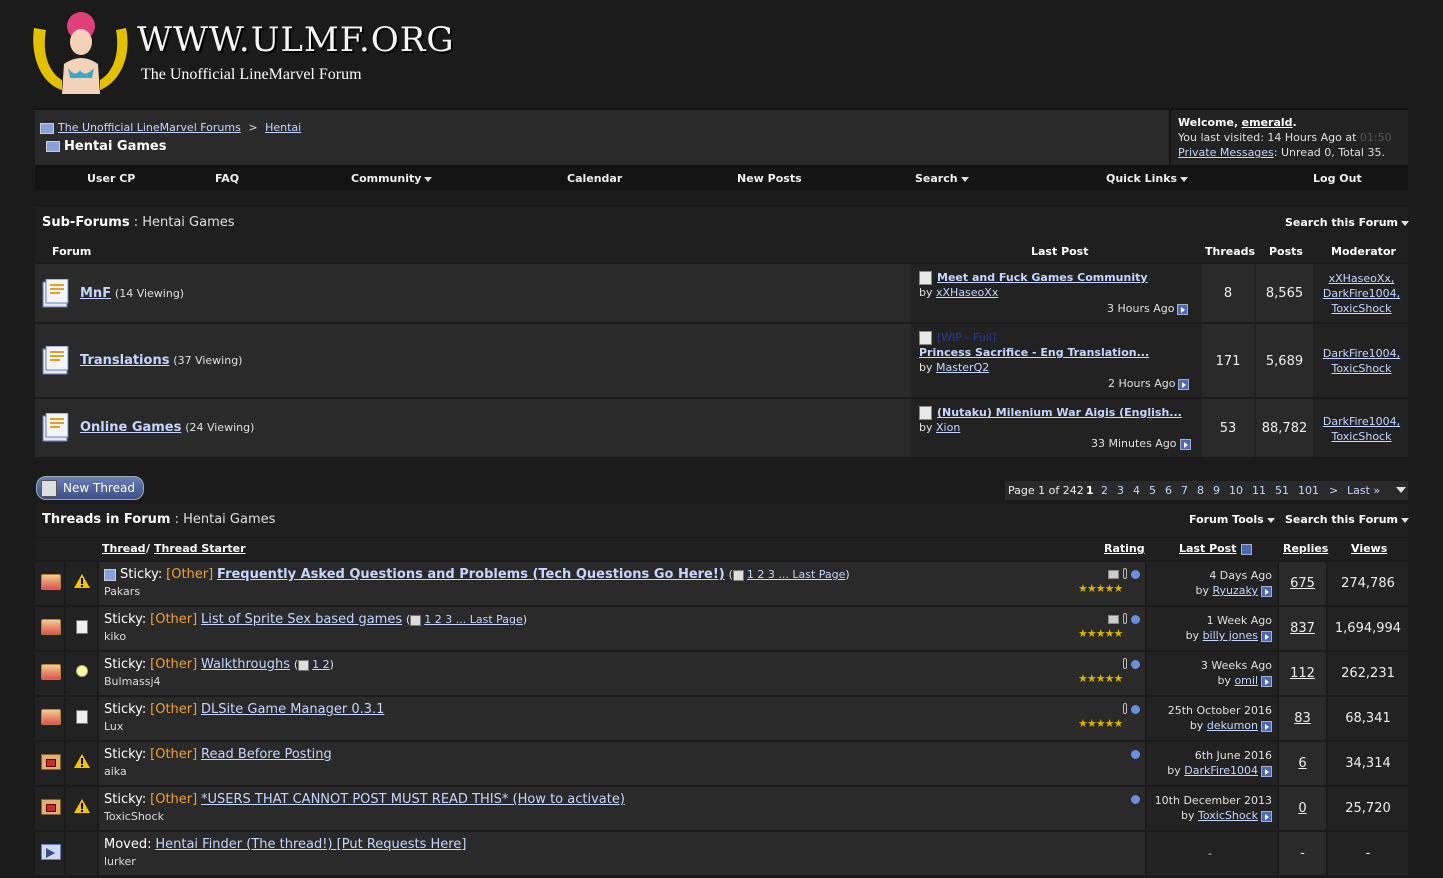 The image size is (1443, 878). I want to click on page-link: 4, so click(1136, 490).